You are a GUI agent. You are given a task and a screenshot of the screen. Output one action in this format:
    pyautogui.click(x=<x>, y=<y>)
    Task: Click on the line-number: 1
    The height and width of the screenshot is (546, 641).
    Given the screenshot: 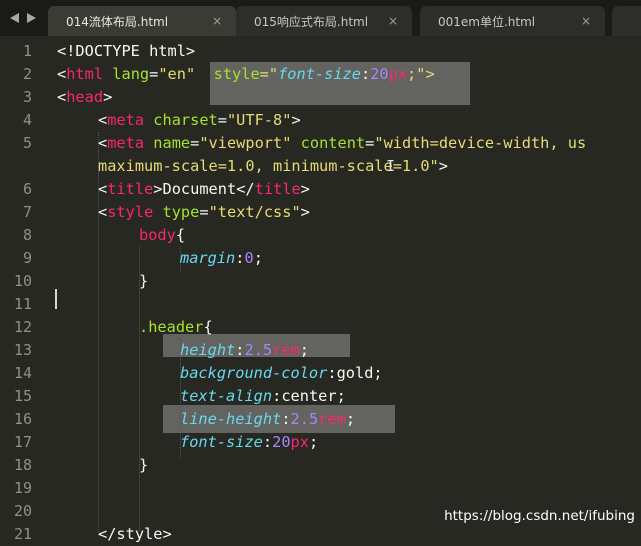 What is the action you would take?
    pyautogui.click(x=27, y=51)
    